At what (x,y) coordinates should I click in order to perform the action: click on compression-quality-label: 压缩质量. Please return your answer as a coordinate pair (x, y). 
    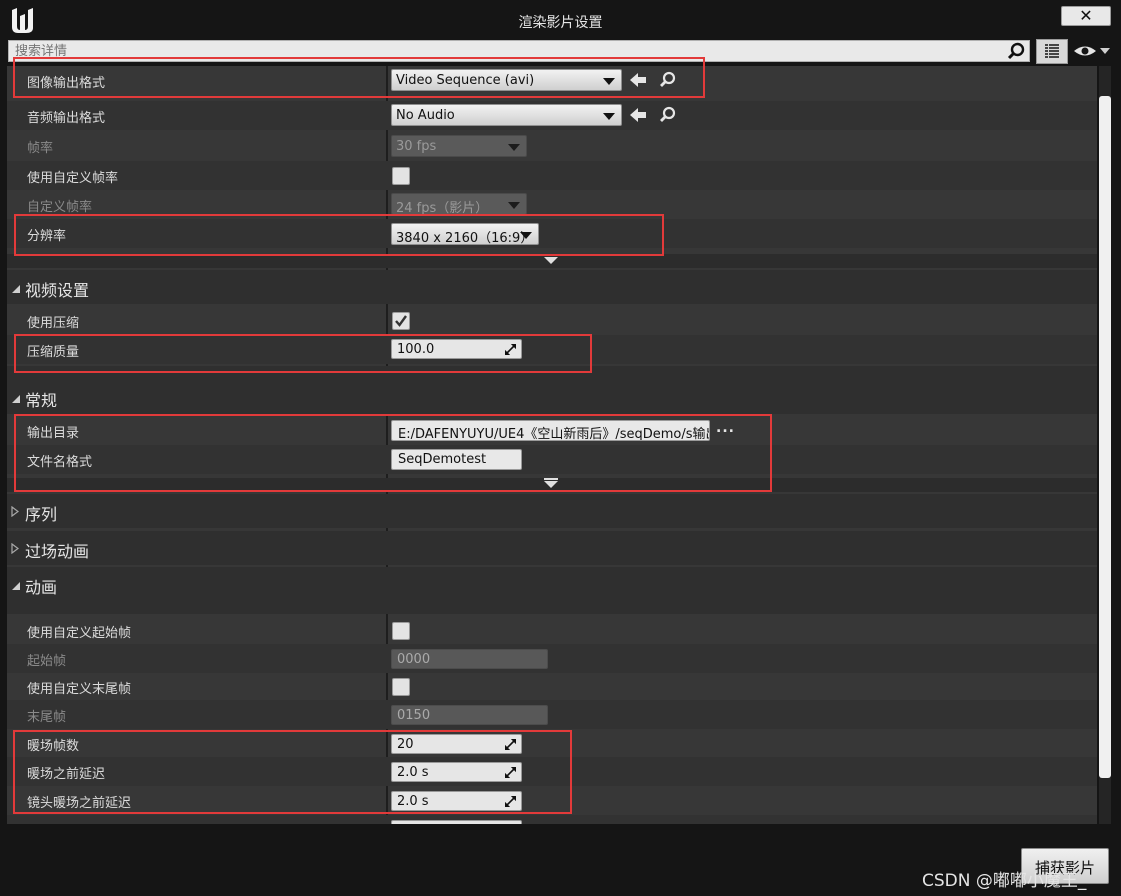
    Looking at the image, I should click on (53, 352).